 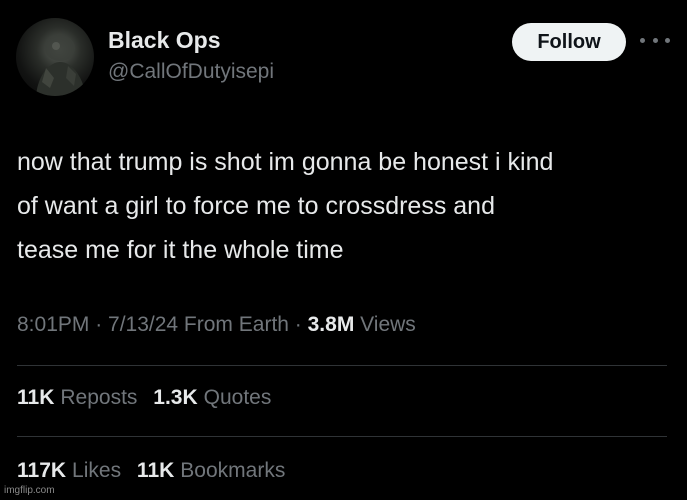 What do you see at coordinates (237, 397) in the screenshot?
I see `quotes-label: Quotes` at bounding box center [237, 397].